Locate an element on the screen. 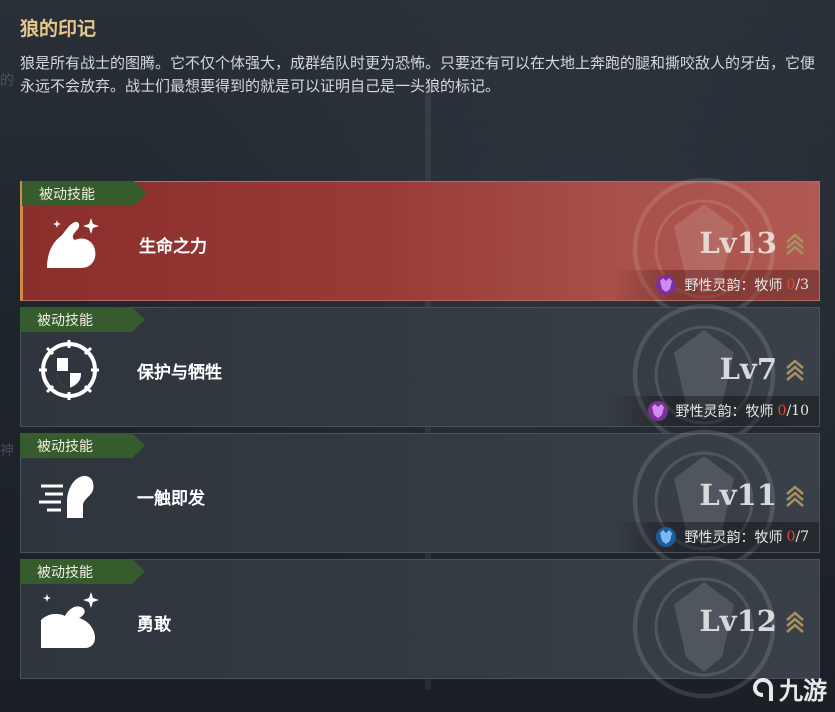 This screenshot has width=835, height=712. wild-resonance-status: 野性灵韵：牧师 0/7 is located at coordinates (716, 537).